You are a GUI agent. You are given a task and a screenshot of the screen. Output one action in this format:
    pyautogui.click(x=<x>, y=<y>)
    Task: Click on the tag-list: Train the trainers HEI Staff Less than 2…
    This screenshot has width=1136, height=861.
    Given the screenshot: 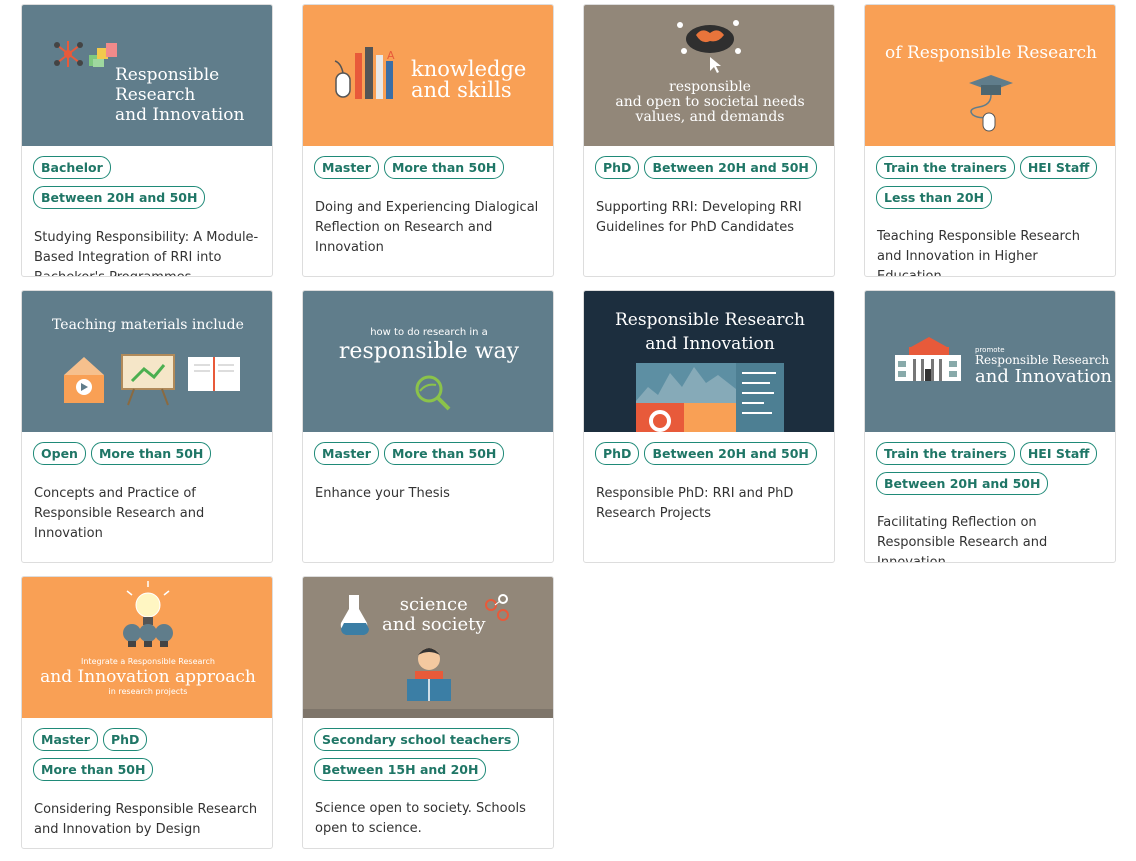 What is the action you would take?
    pyautogui.click(x=990, y=177)
    